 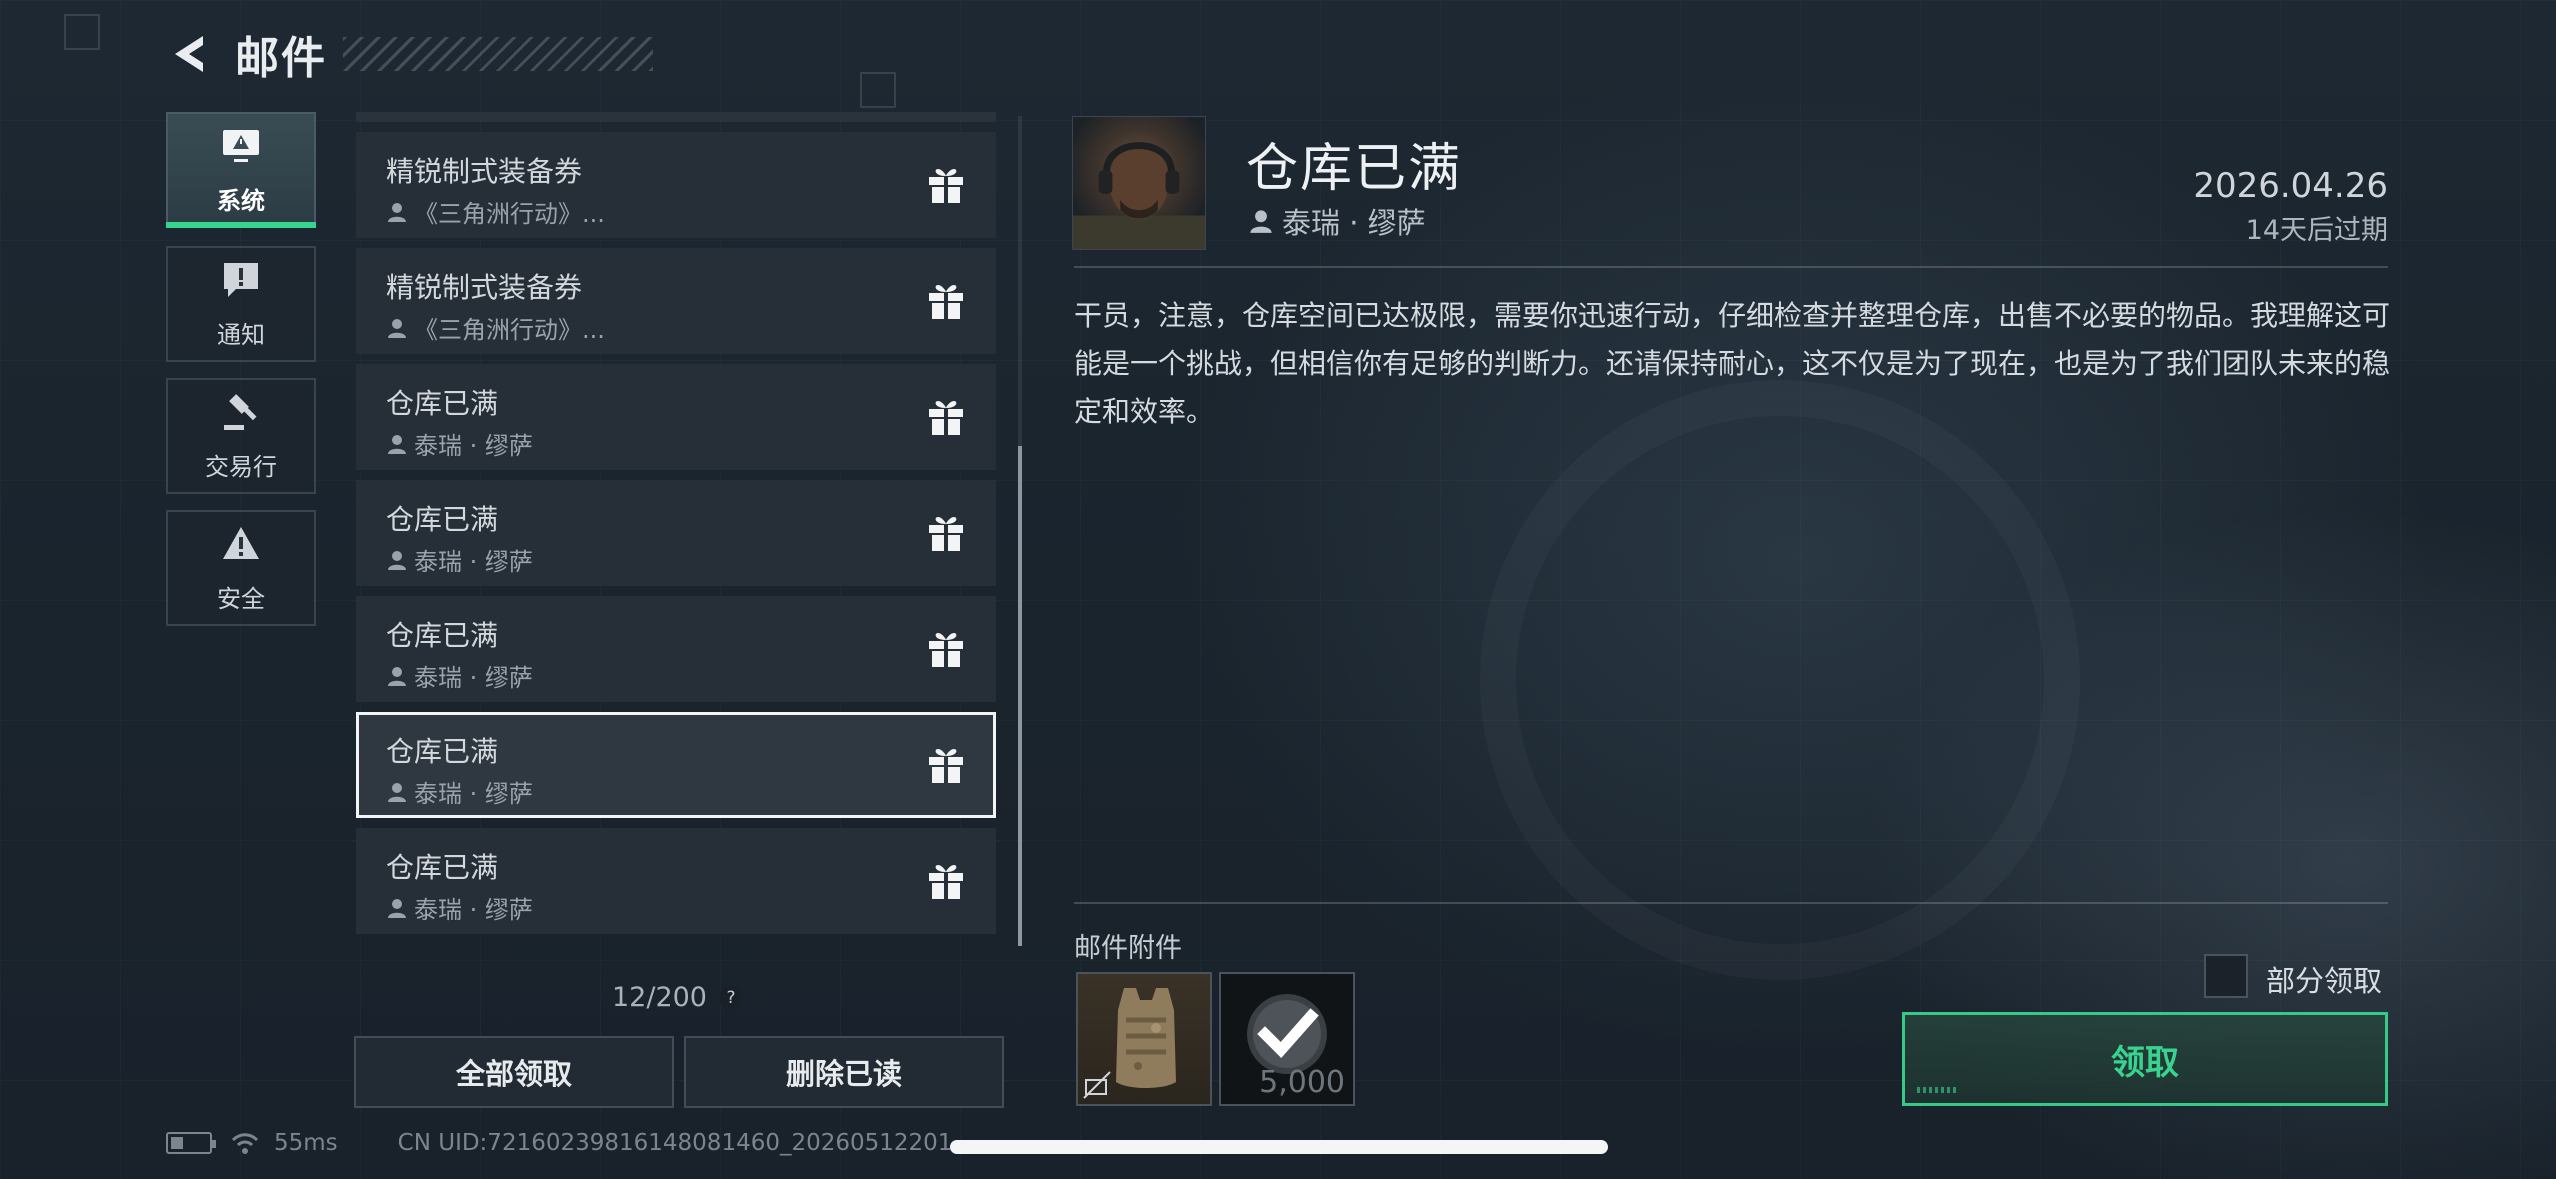 What do you see at coordinates (241, 598) in the screenshot?
I see `tab-label: 安全` at bounding box center [241, 598].